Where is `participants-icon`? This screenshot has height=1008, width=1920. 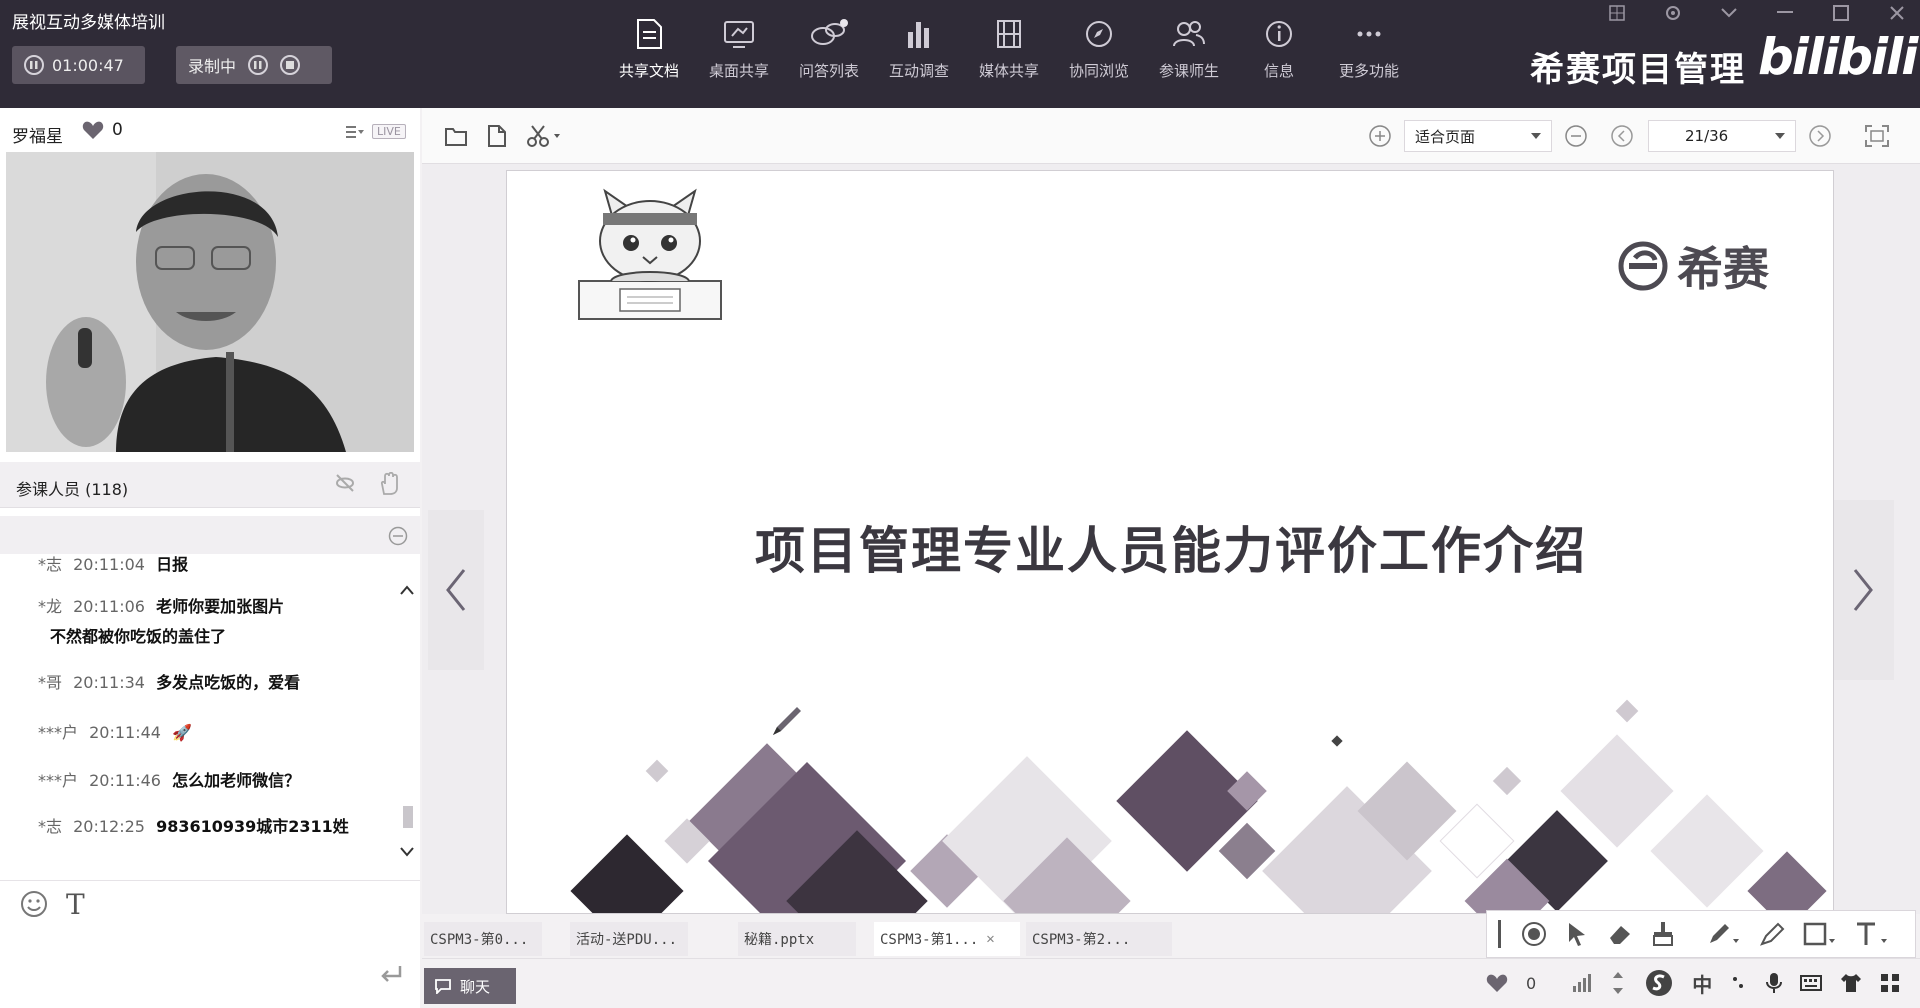 participants-icon is located at coordinates (1189, 34).